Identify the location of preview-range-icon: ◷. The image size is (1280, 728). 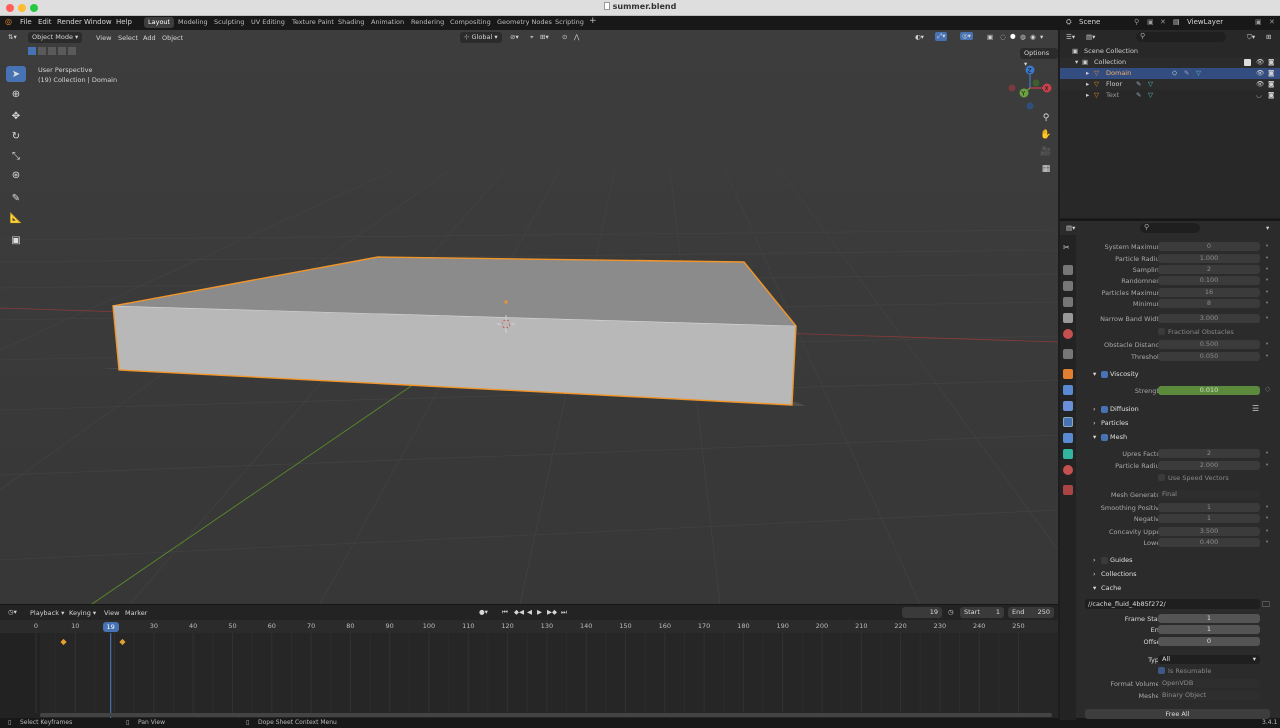
(951, 612).